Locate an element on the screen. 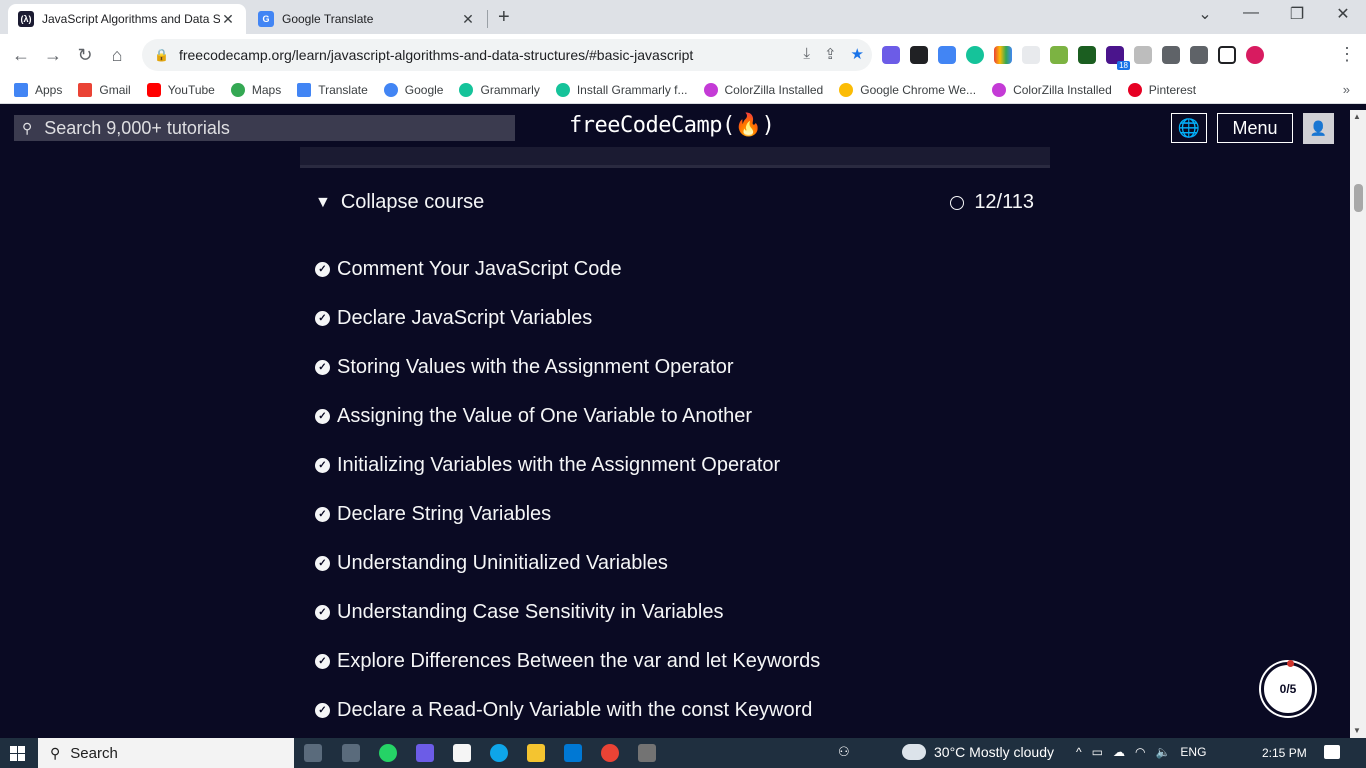 Image resolution: width=1366 pixels, height=768 pixels. edge-icon is located at coordinates (499, 753).